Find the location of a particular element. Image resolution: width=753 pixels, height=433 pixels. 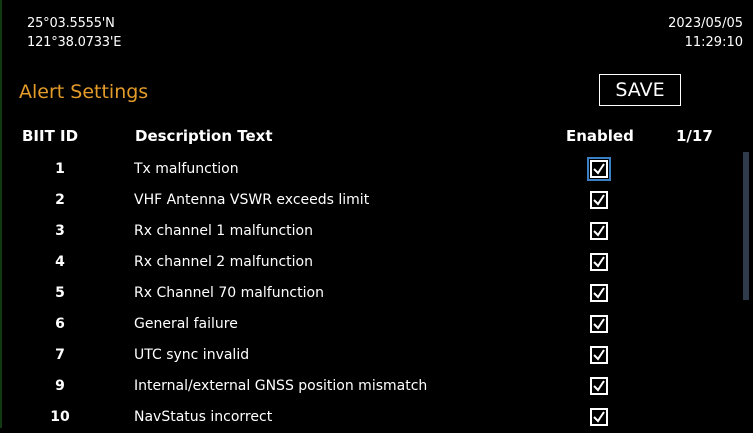

alert-description: UTC sync invalid is located at coordinates (192, 355).